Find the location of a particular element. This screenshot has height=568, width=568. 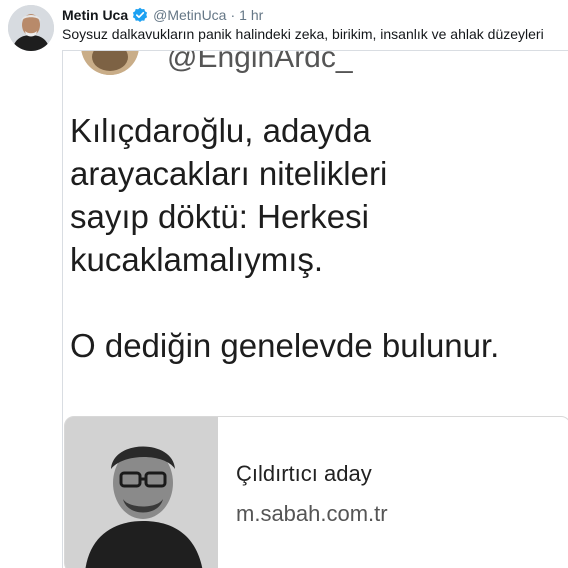

link-title: Çıldırtıcı aday is located at coordinates (304, 473).